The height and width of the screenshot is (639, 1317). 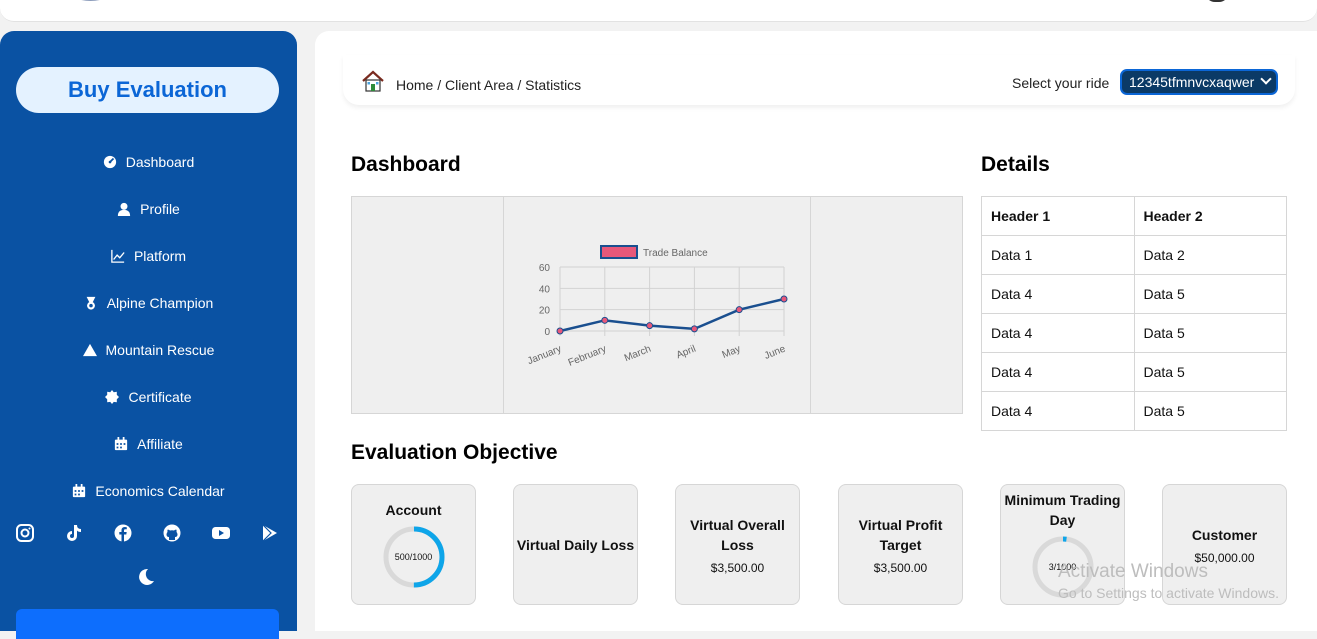 I want to click on sidebar-item-label: Platform, so click(x=160, y=255).